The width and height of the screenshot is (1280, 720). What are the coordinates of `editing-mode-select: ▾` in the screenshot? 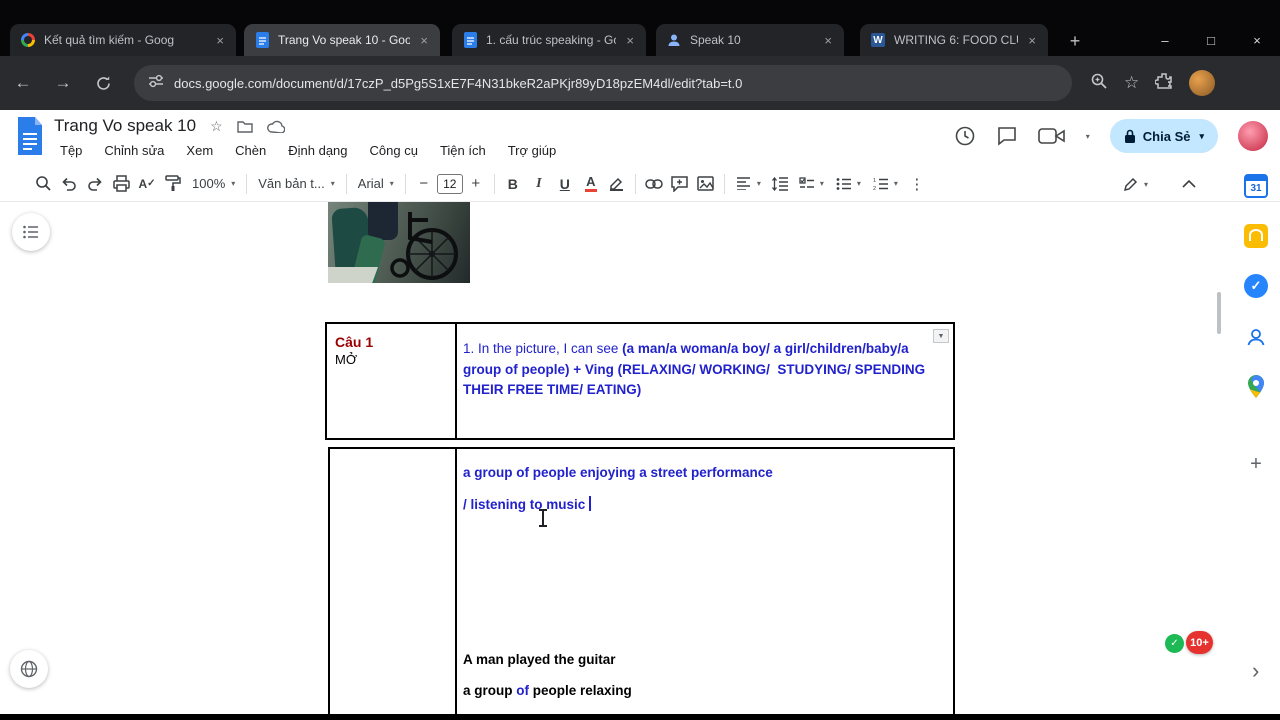 It's located at (1135, 184).